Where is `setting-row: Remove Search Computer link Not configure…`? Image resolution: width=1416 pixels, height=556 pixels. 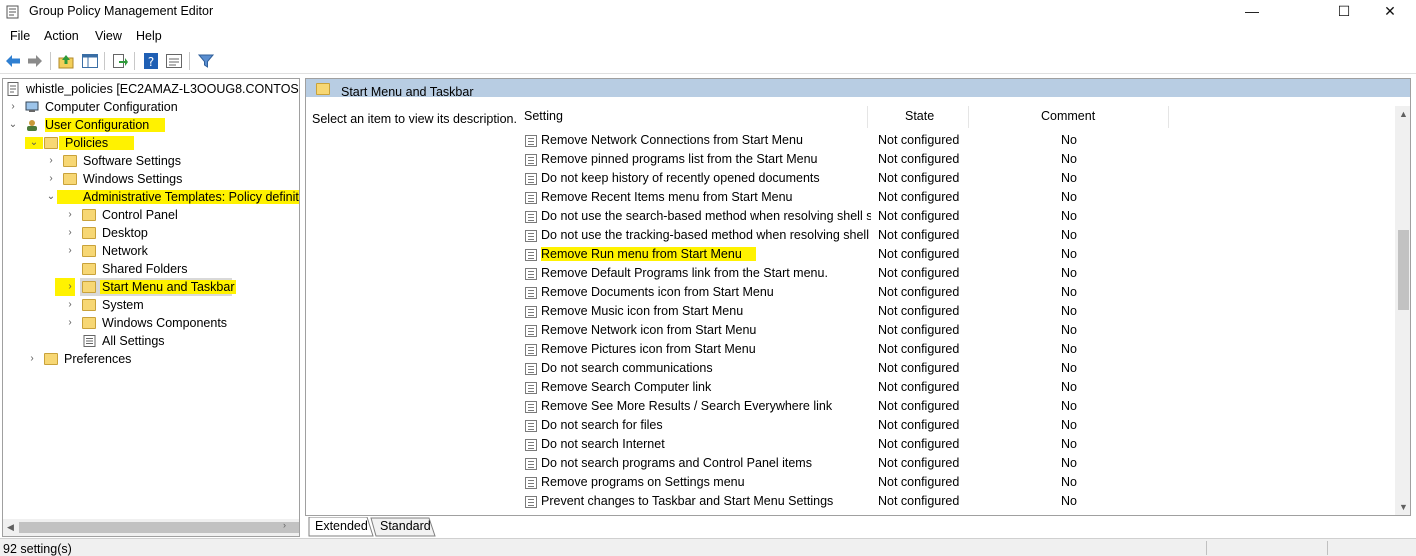
setting-row: Remove Search Computer link Not configure… is located at coordinates (946, 386).